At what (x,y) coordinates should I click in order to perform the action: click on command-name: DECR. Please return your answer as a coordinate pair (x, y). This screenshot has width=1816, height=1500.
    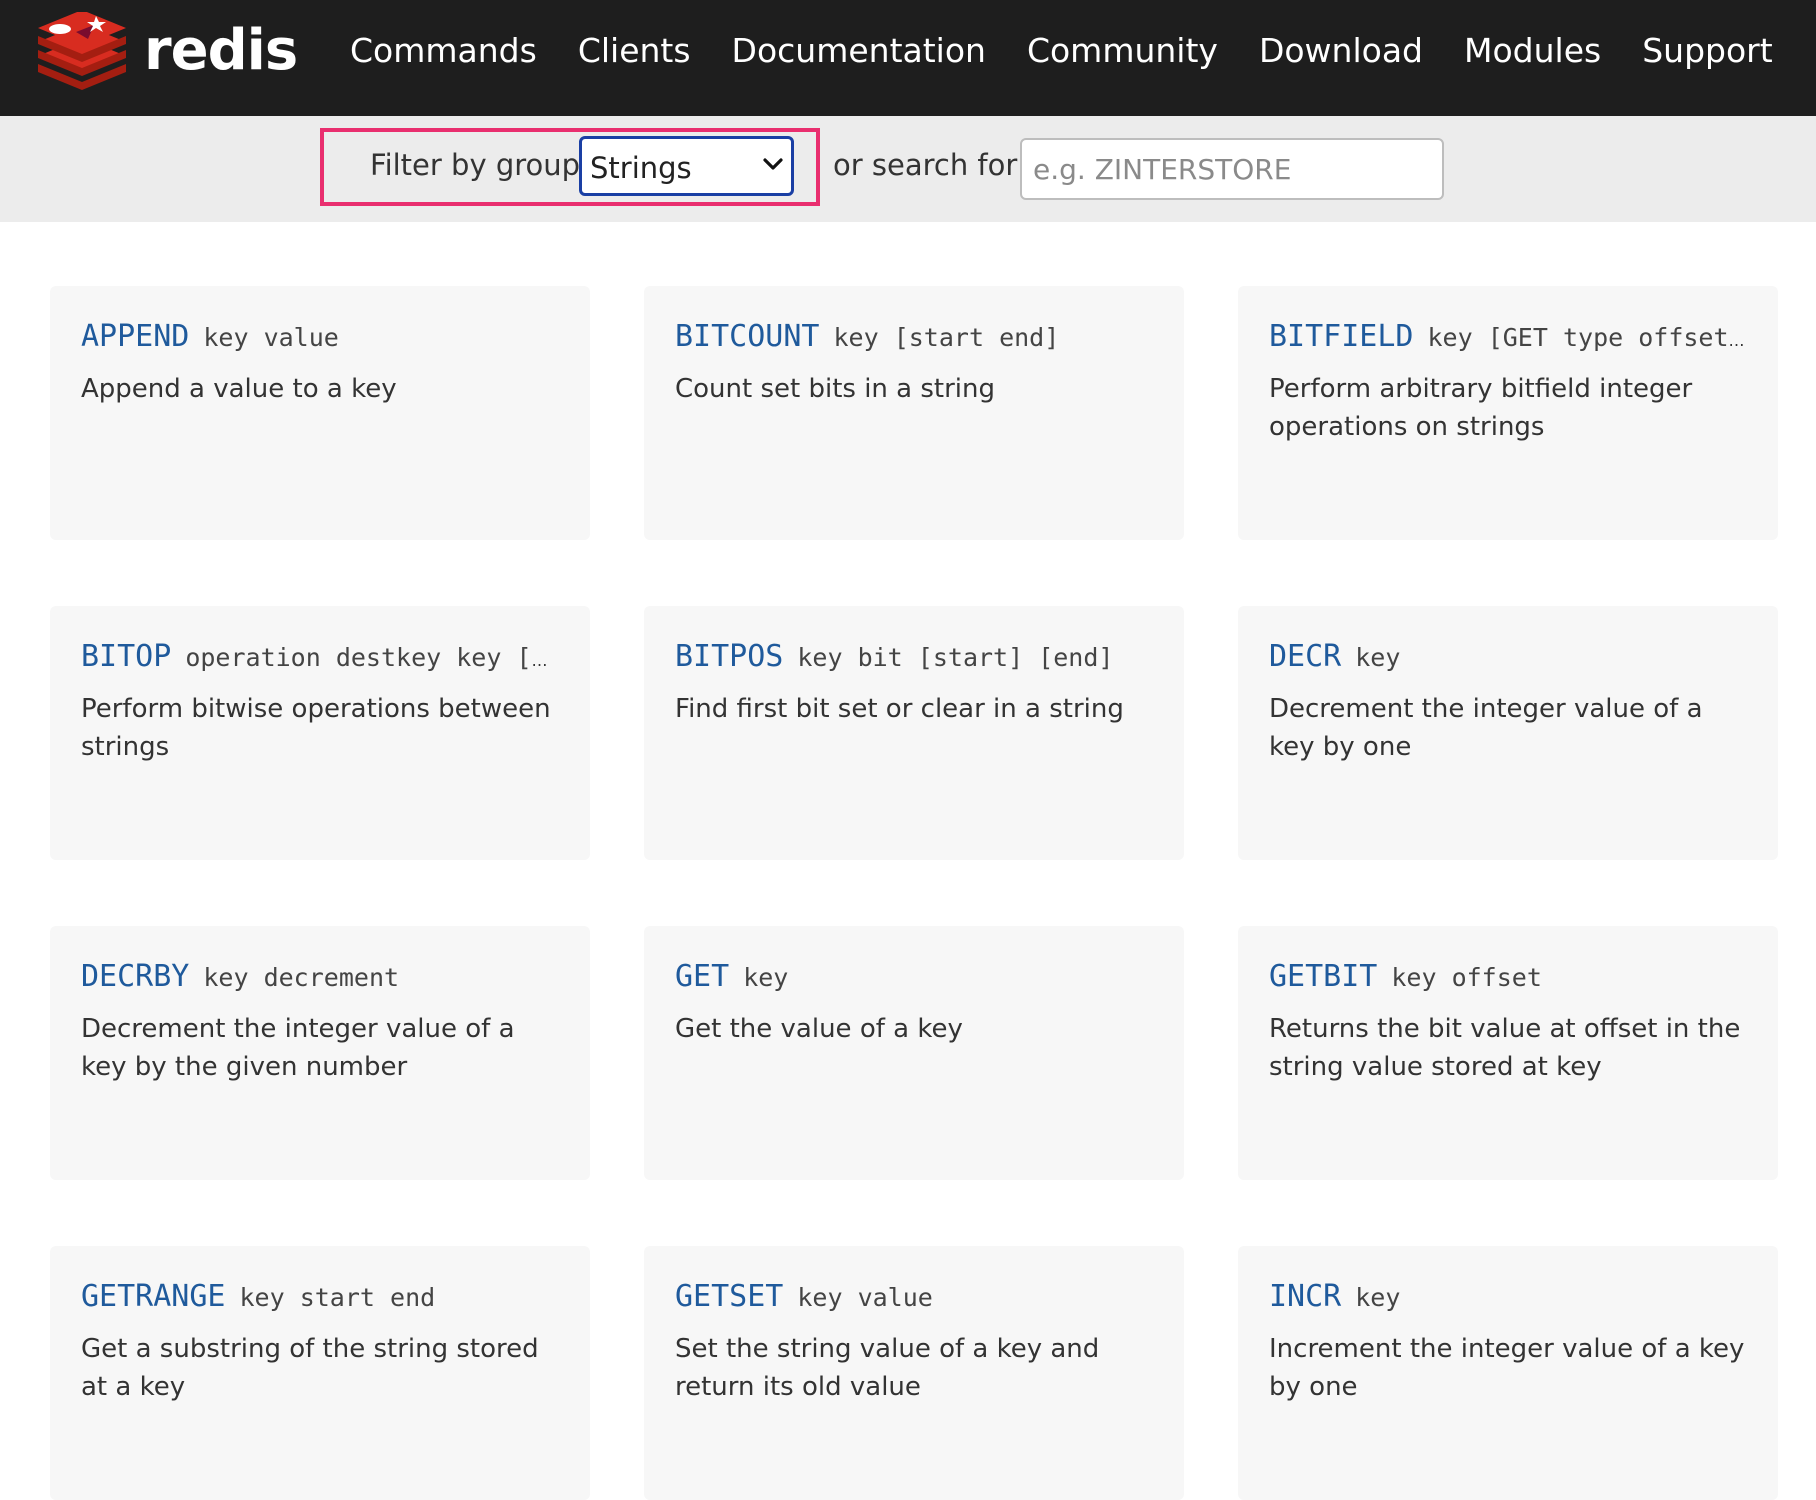
    Looking at the image, I should click on (1305, 657).